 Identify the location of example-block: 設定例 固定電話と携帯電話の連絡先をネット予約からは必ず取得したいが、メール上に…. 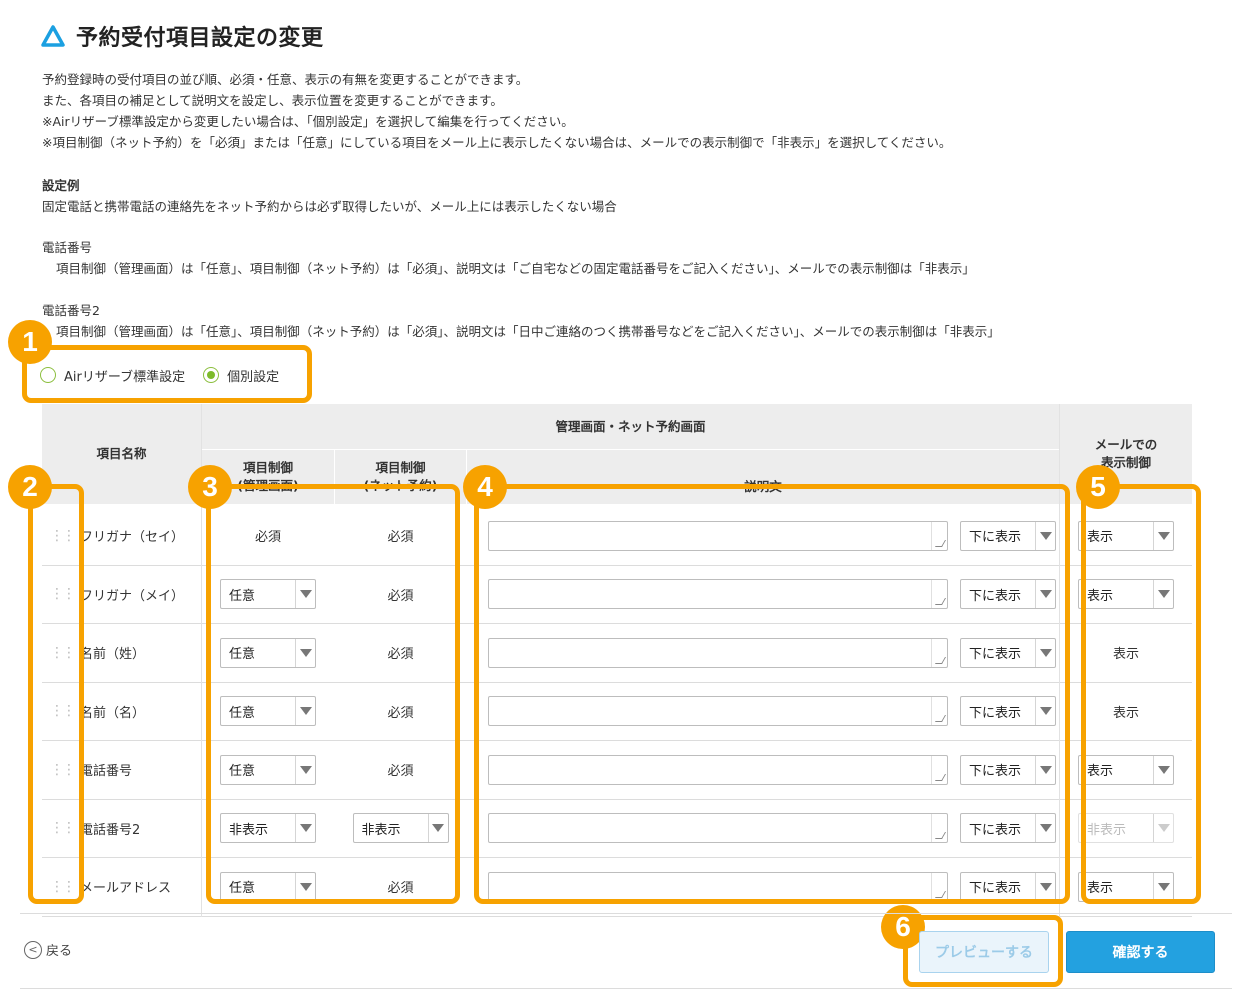
(329, 196).